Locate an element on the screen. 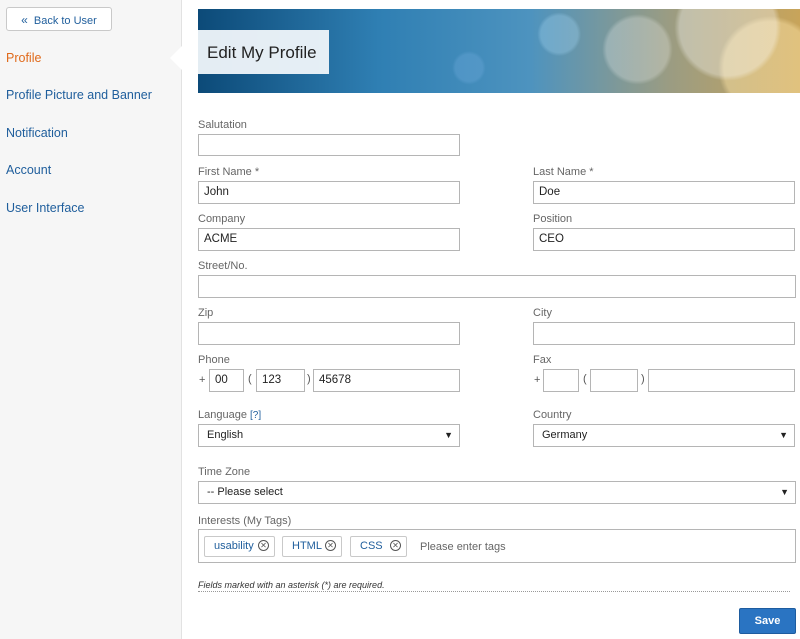  first-name-label: First Name * is located at coordinates (229, 172).